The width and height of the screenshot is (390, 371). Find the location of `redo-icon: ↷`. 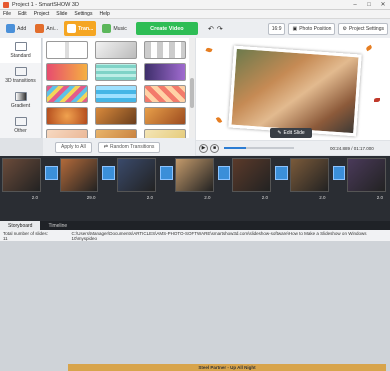

redo-icon: ↷ is located at coordinates (220, 29).